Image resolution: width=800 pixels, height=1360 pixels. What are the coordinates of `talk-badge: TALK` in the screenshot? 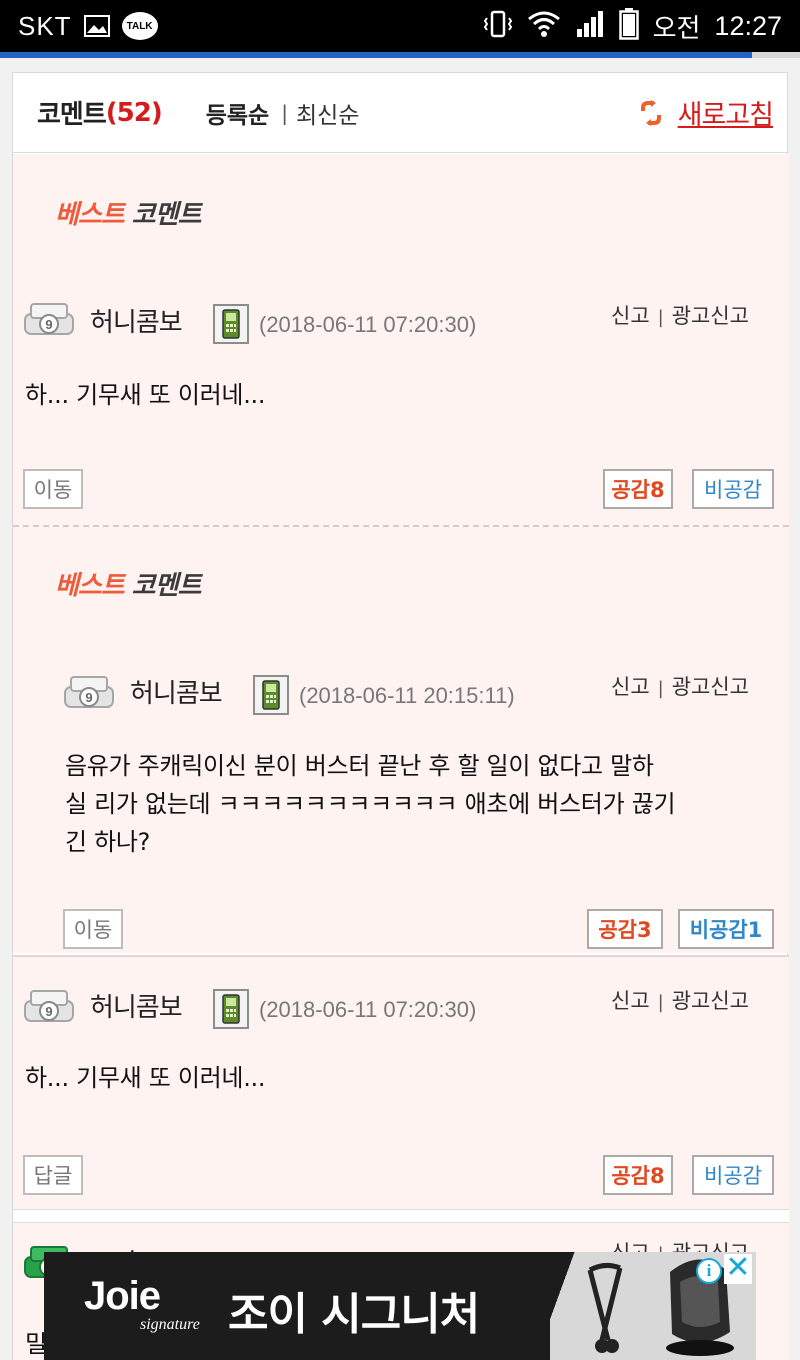 It's located at (139, 26).